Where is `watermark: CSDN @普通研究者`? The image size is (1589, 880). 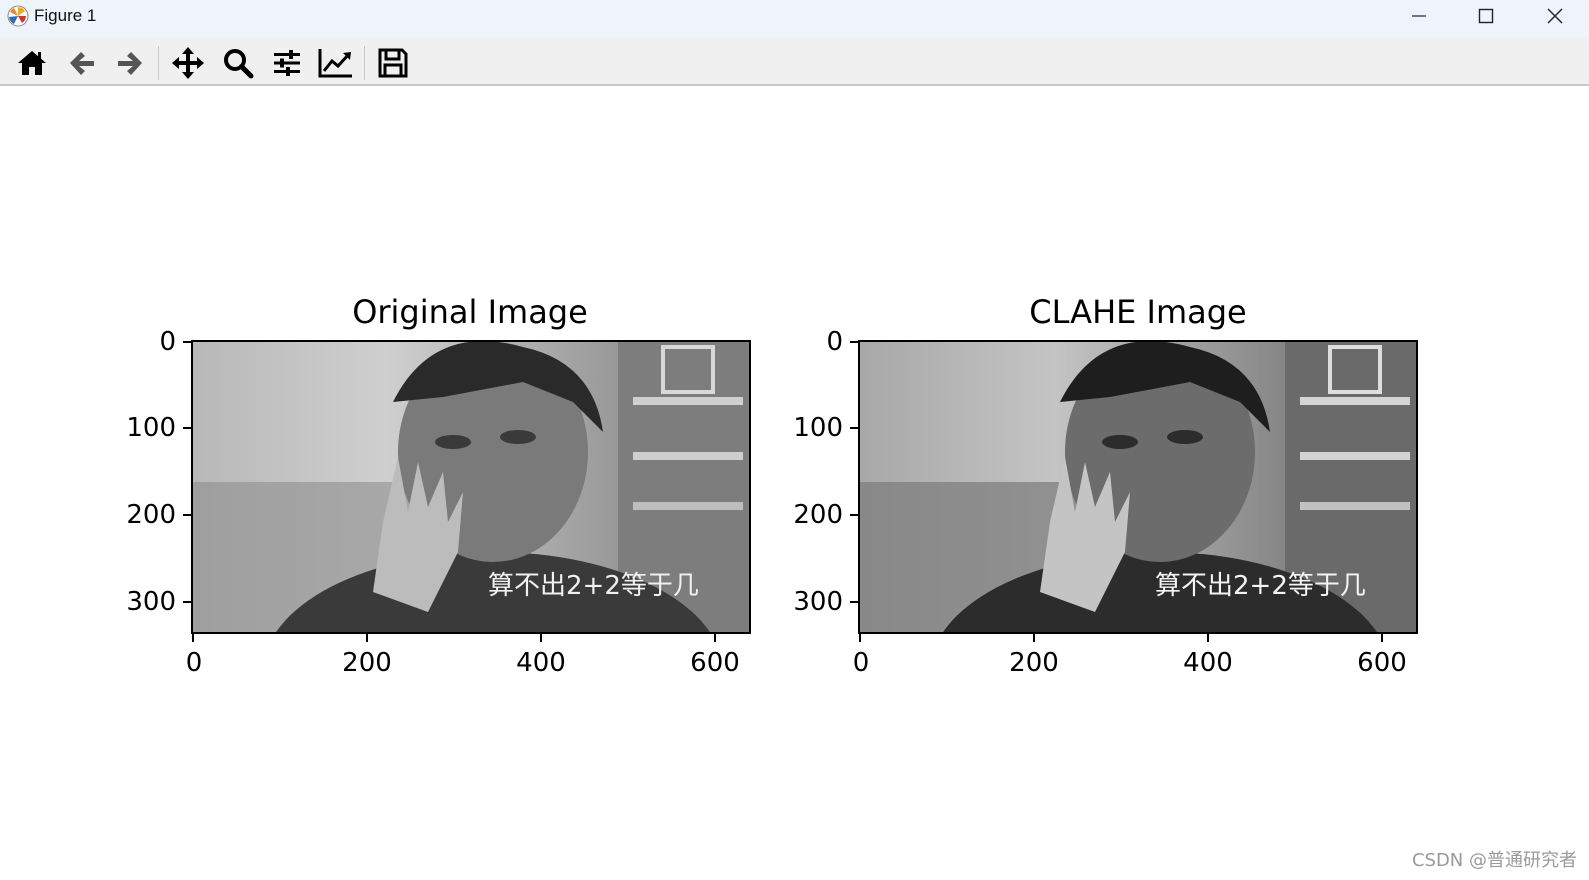 watermark: CSDN @普通研究者 is located at coordinates (1494, 860).